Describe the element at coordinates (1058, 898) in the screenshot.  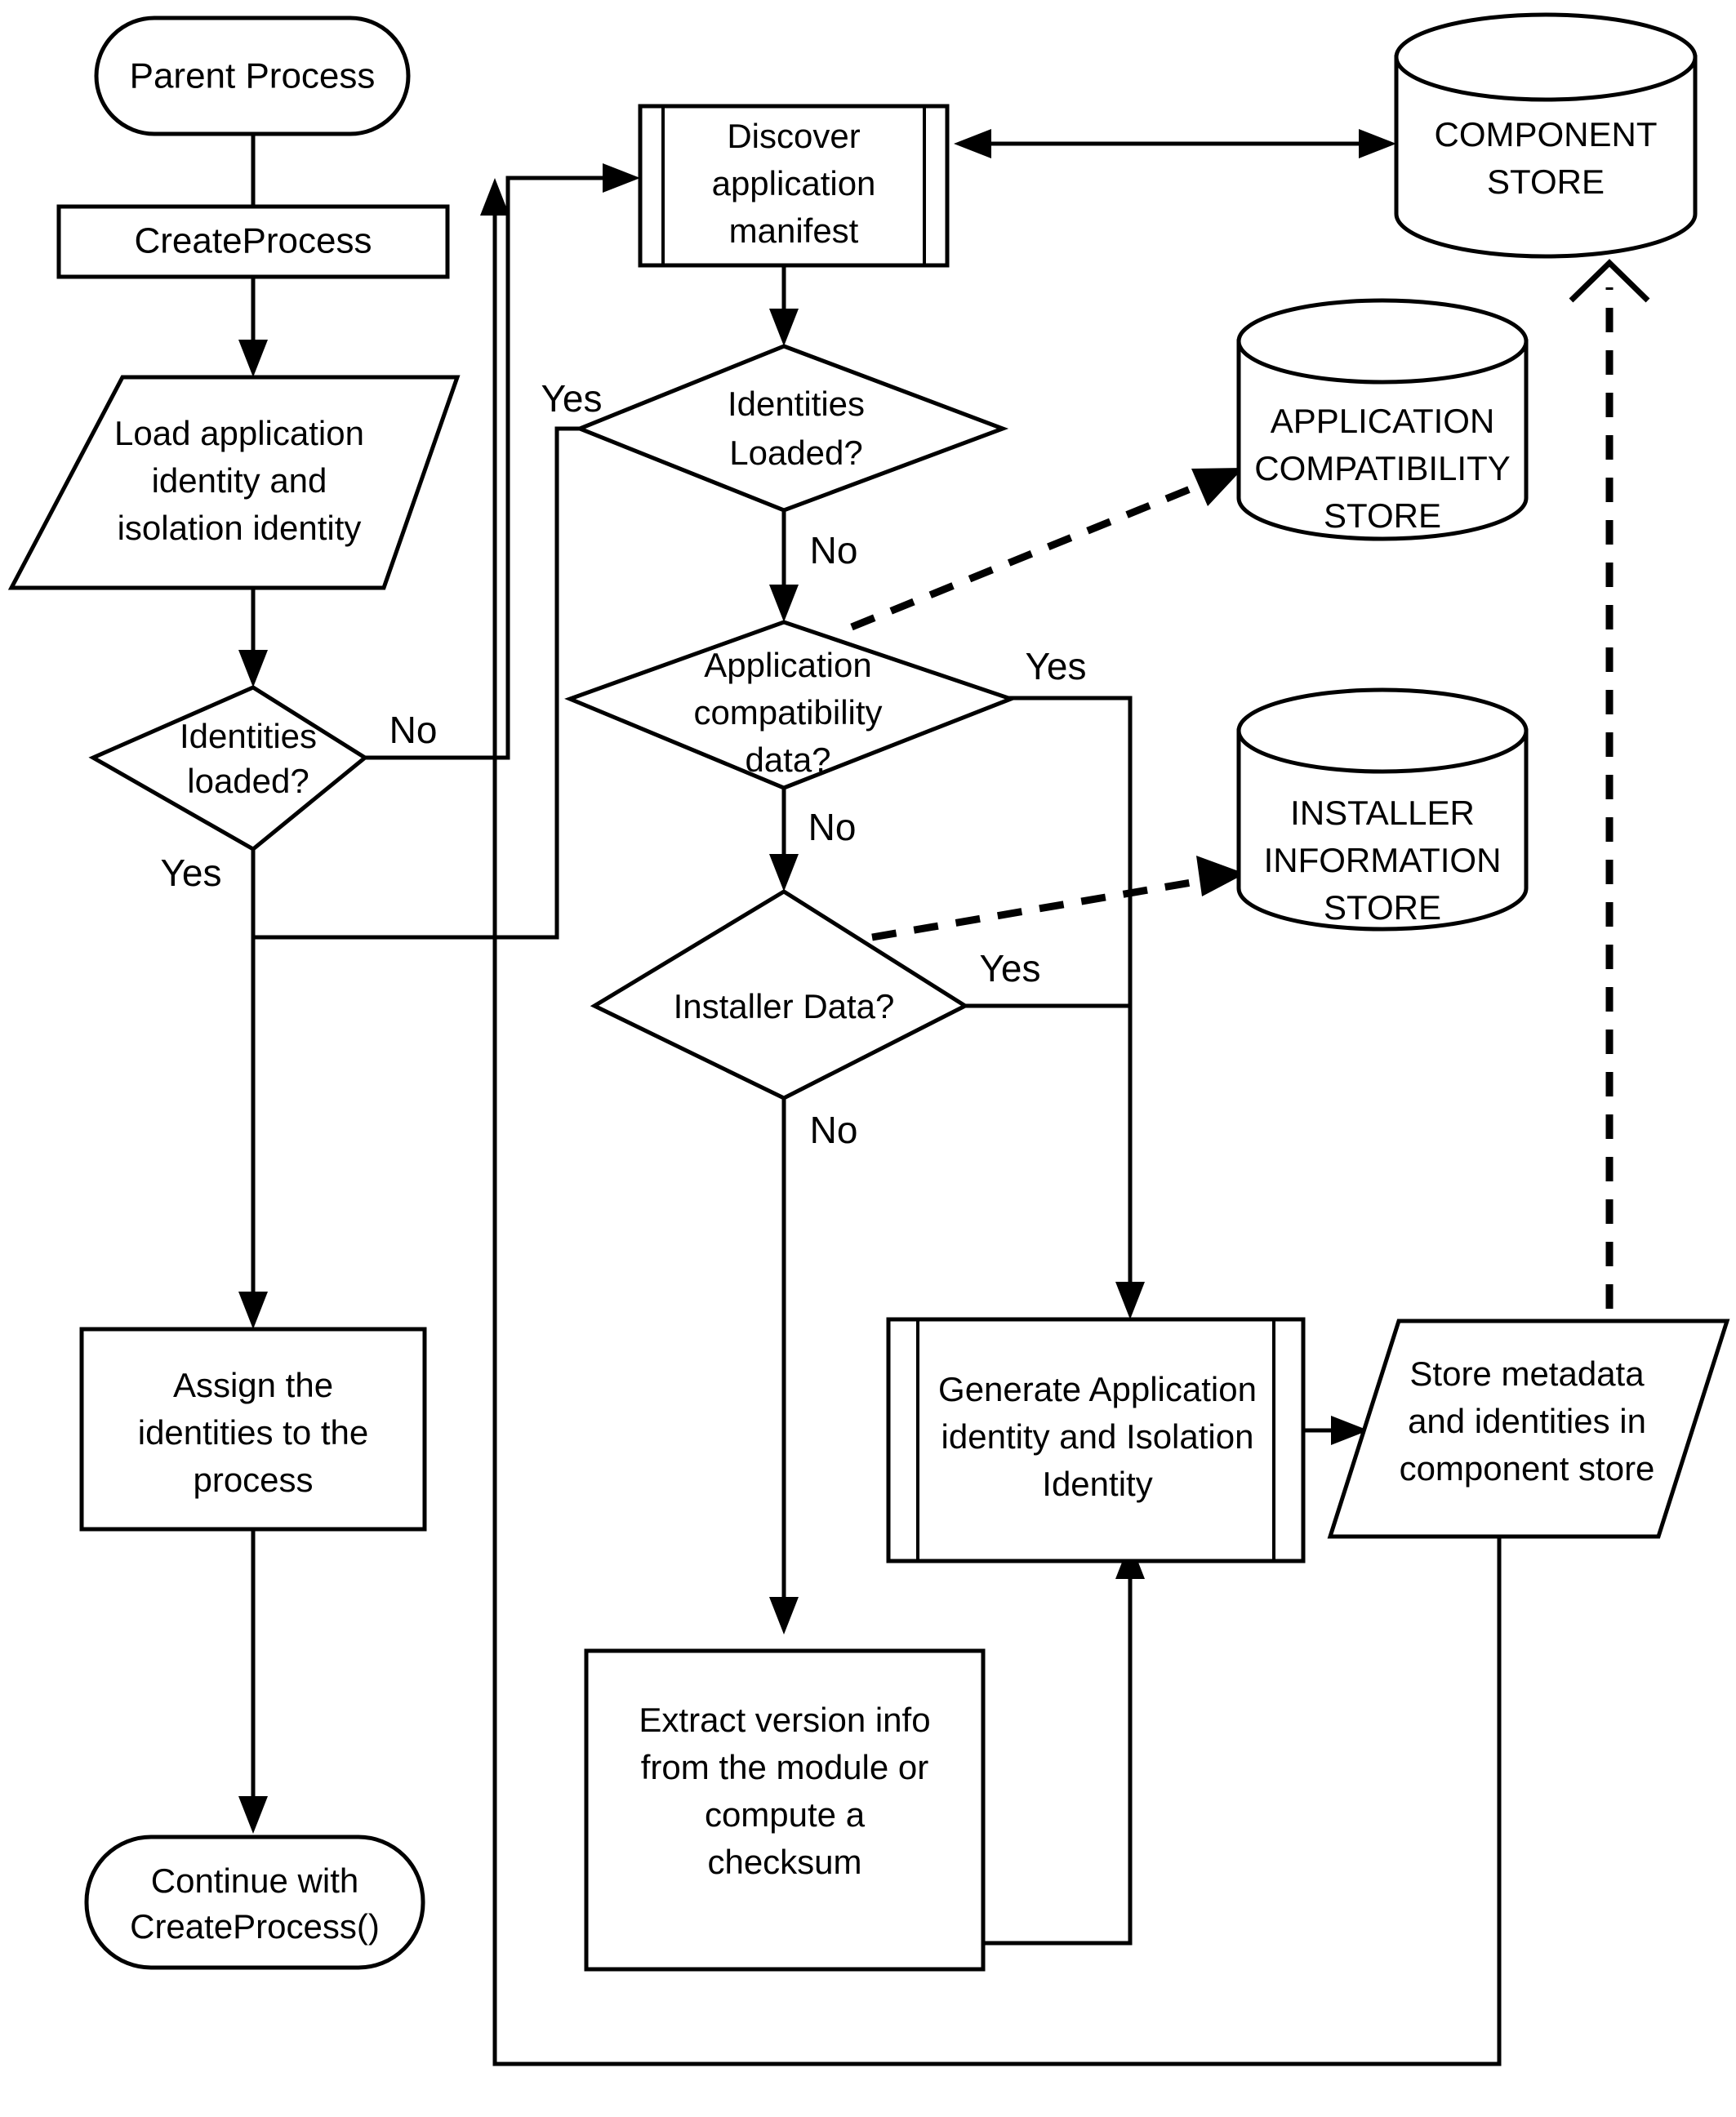
I see `edge-dashed-installer-store` at that location.